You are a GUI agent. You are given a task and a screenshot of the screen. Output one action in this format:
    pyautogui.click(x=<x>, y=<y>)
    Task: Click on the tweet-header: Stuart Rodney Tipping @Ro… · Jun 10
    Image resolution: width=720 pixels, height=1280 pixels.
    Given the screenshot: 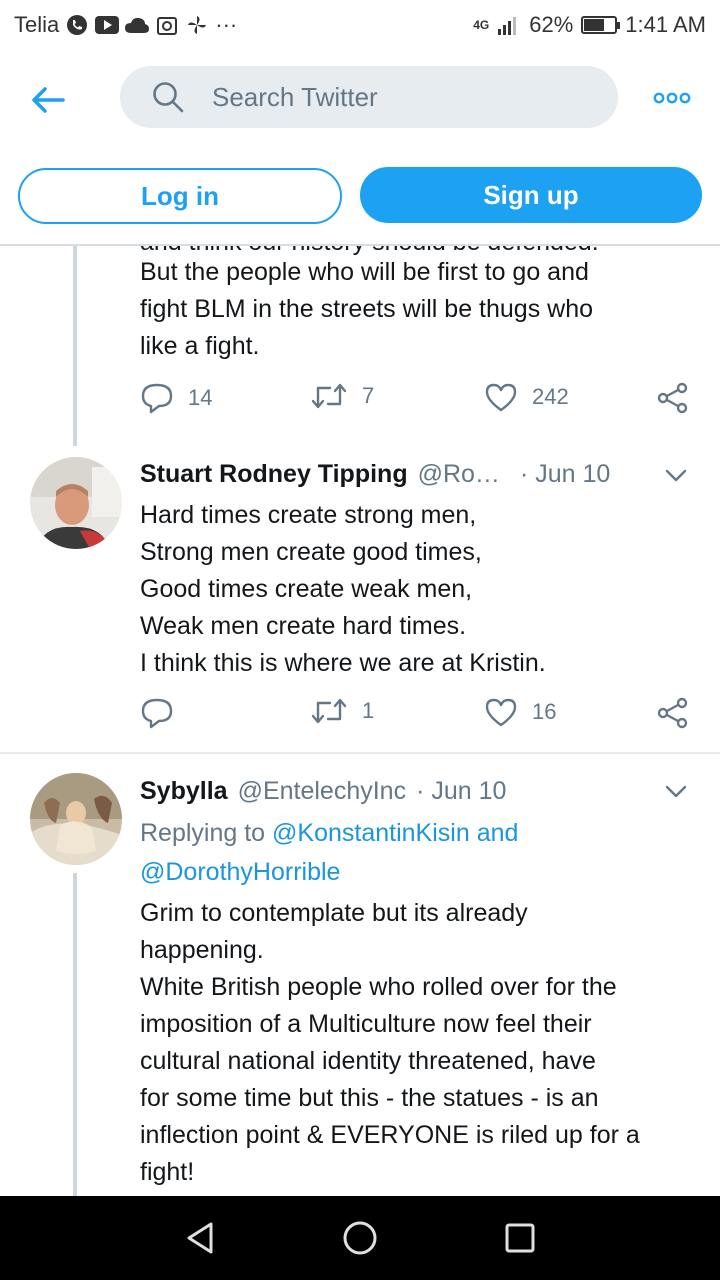 What is the action you would take?
    pyautogui.click(x=390, y=474)
    